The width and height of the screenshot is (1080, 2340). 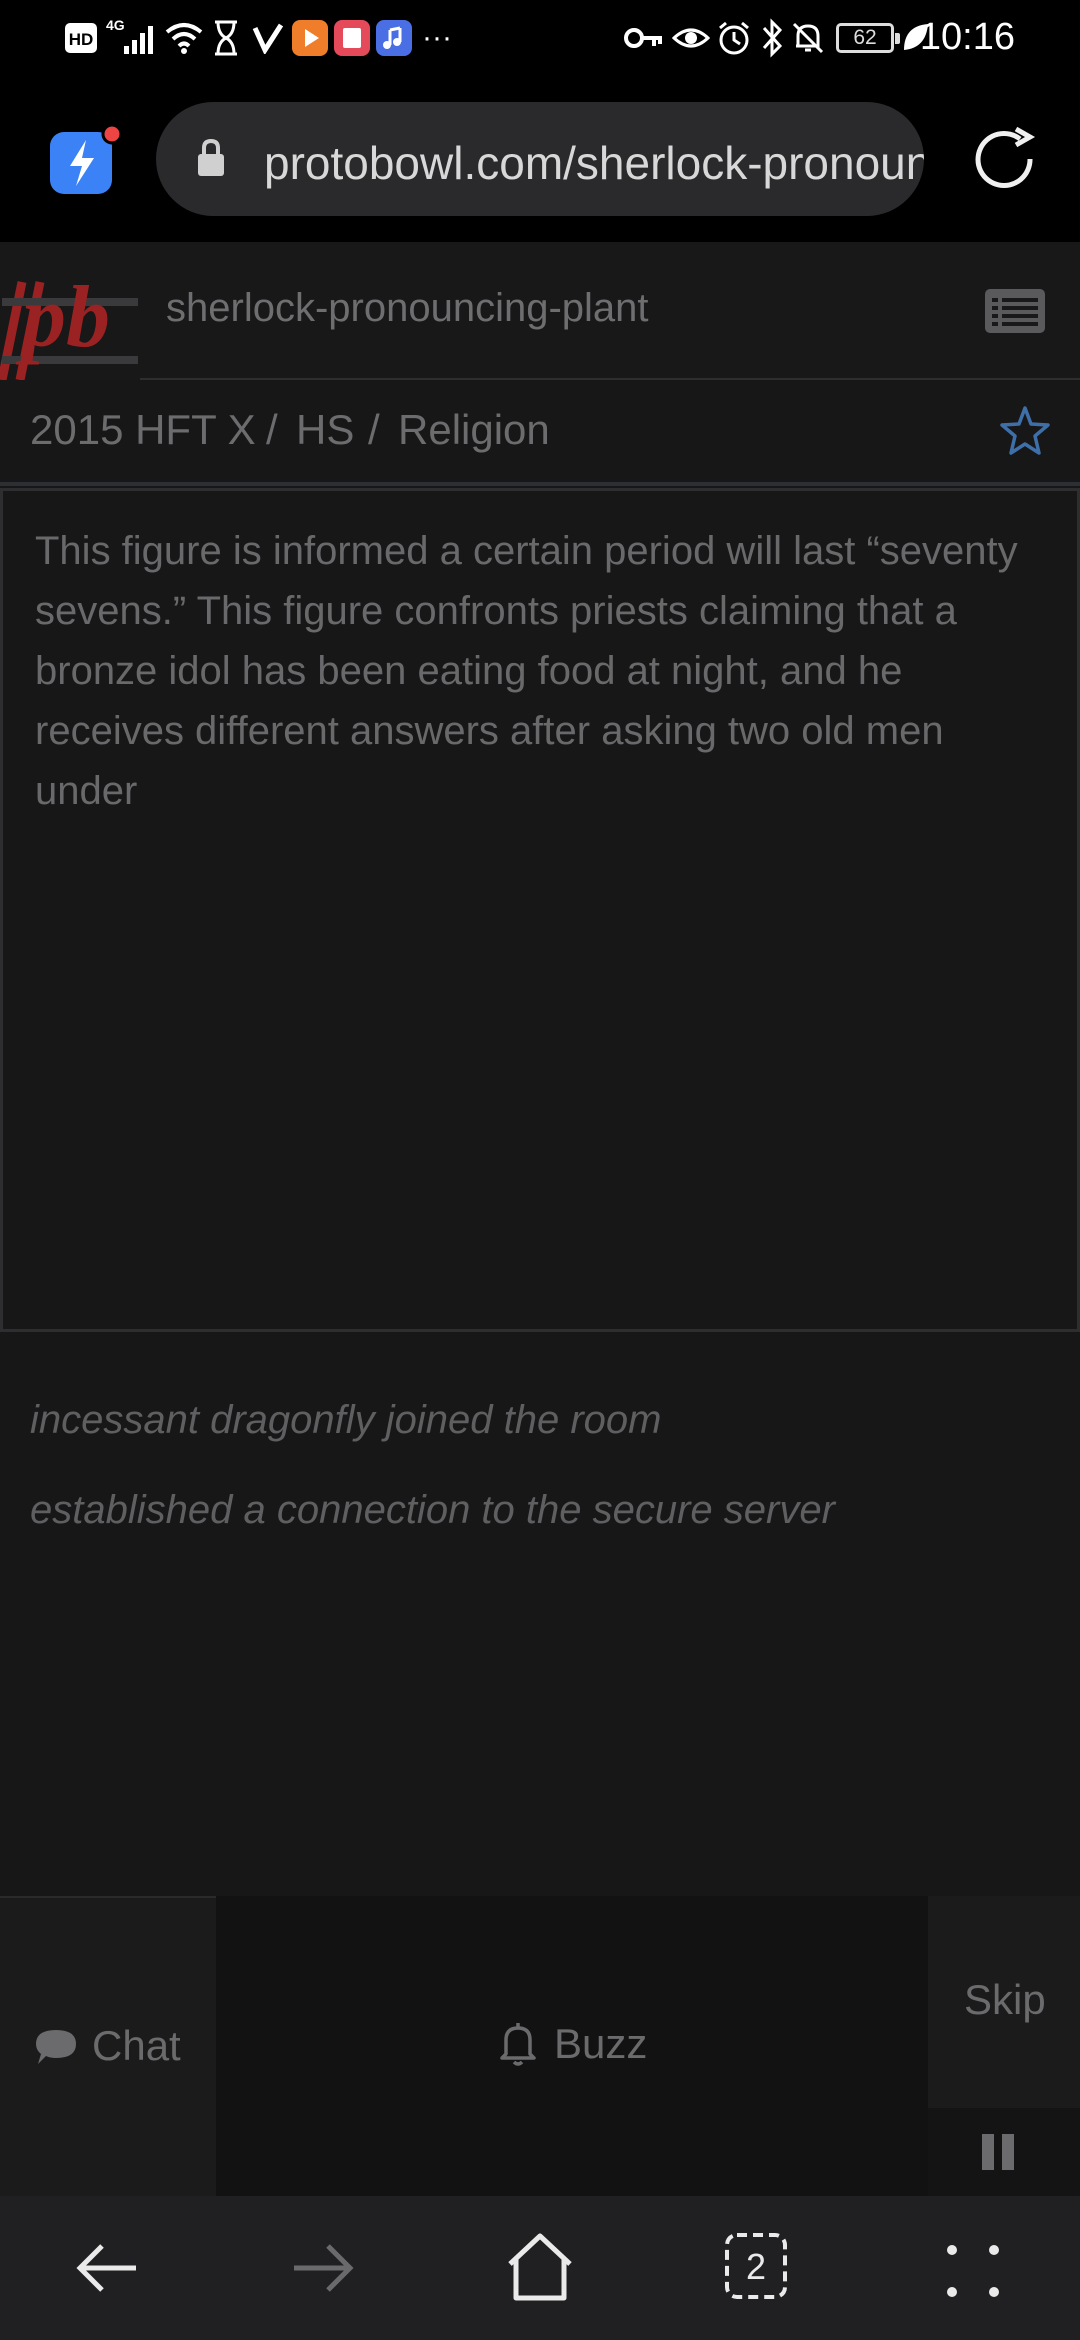 I want to click on back-arrow-icon, so click(x=107, y=2268).